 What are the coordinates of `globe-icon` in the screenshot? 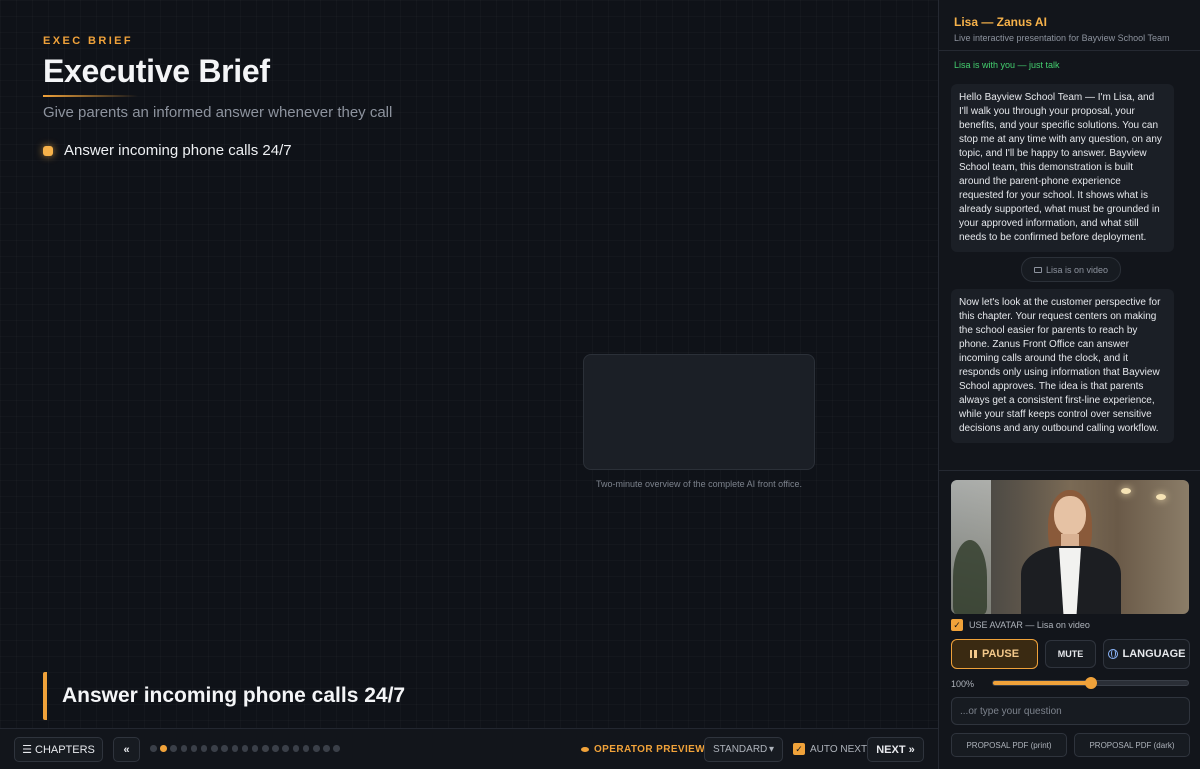 It's located at (1112, 654).